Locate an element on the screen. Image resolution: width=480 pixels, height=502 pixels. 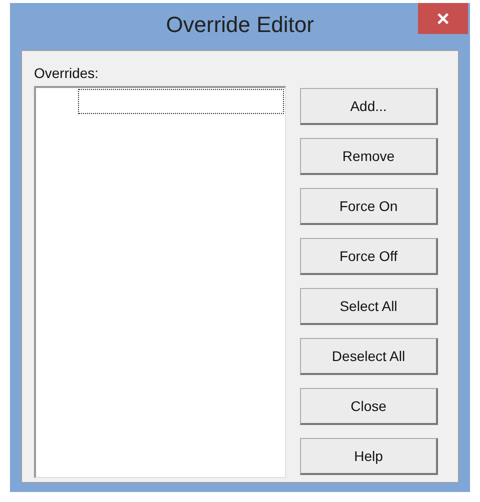
dialog-button: Select All is located at coordinates (369, 306).